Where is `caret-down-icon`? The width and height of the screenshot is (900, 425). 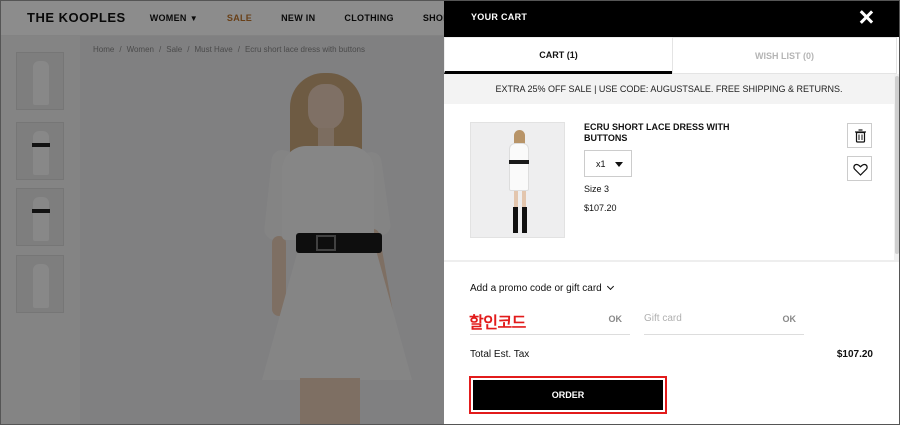 caret-down-icon is located at coordinates (619, 164).